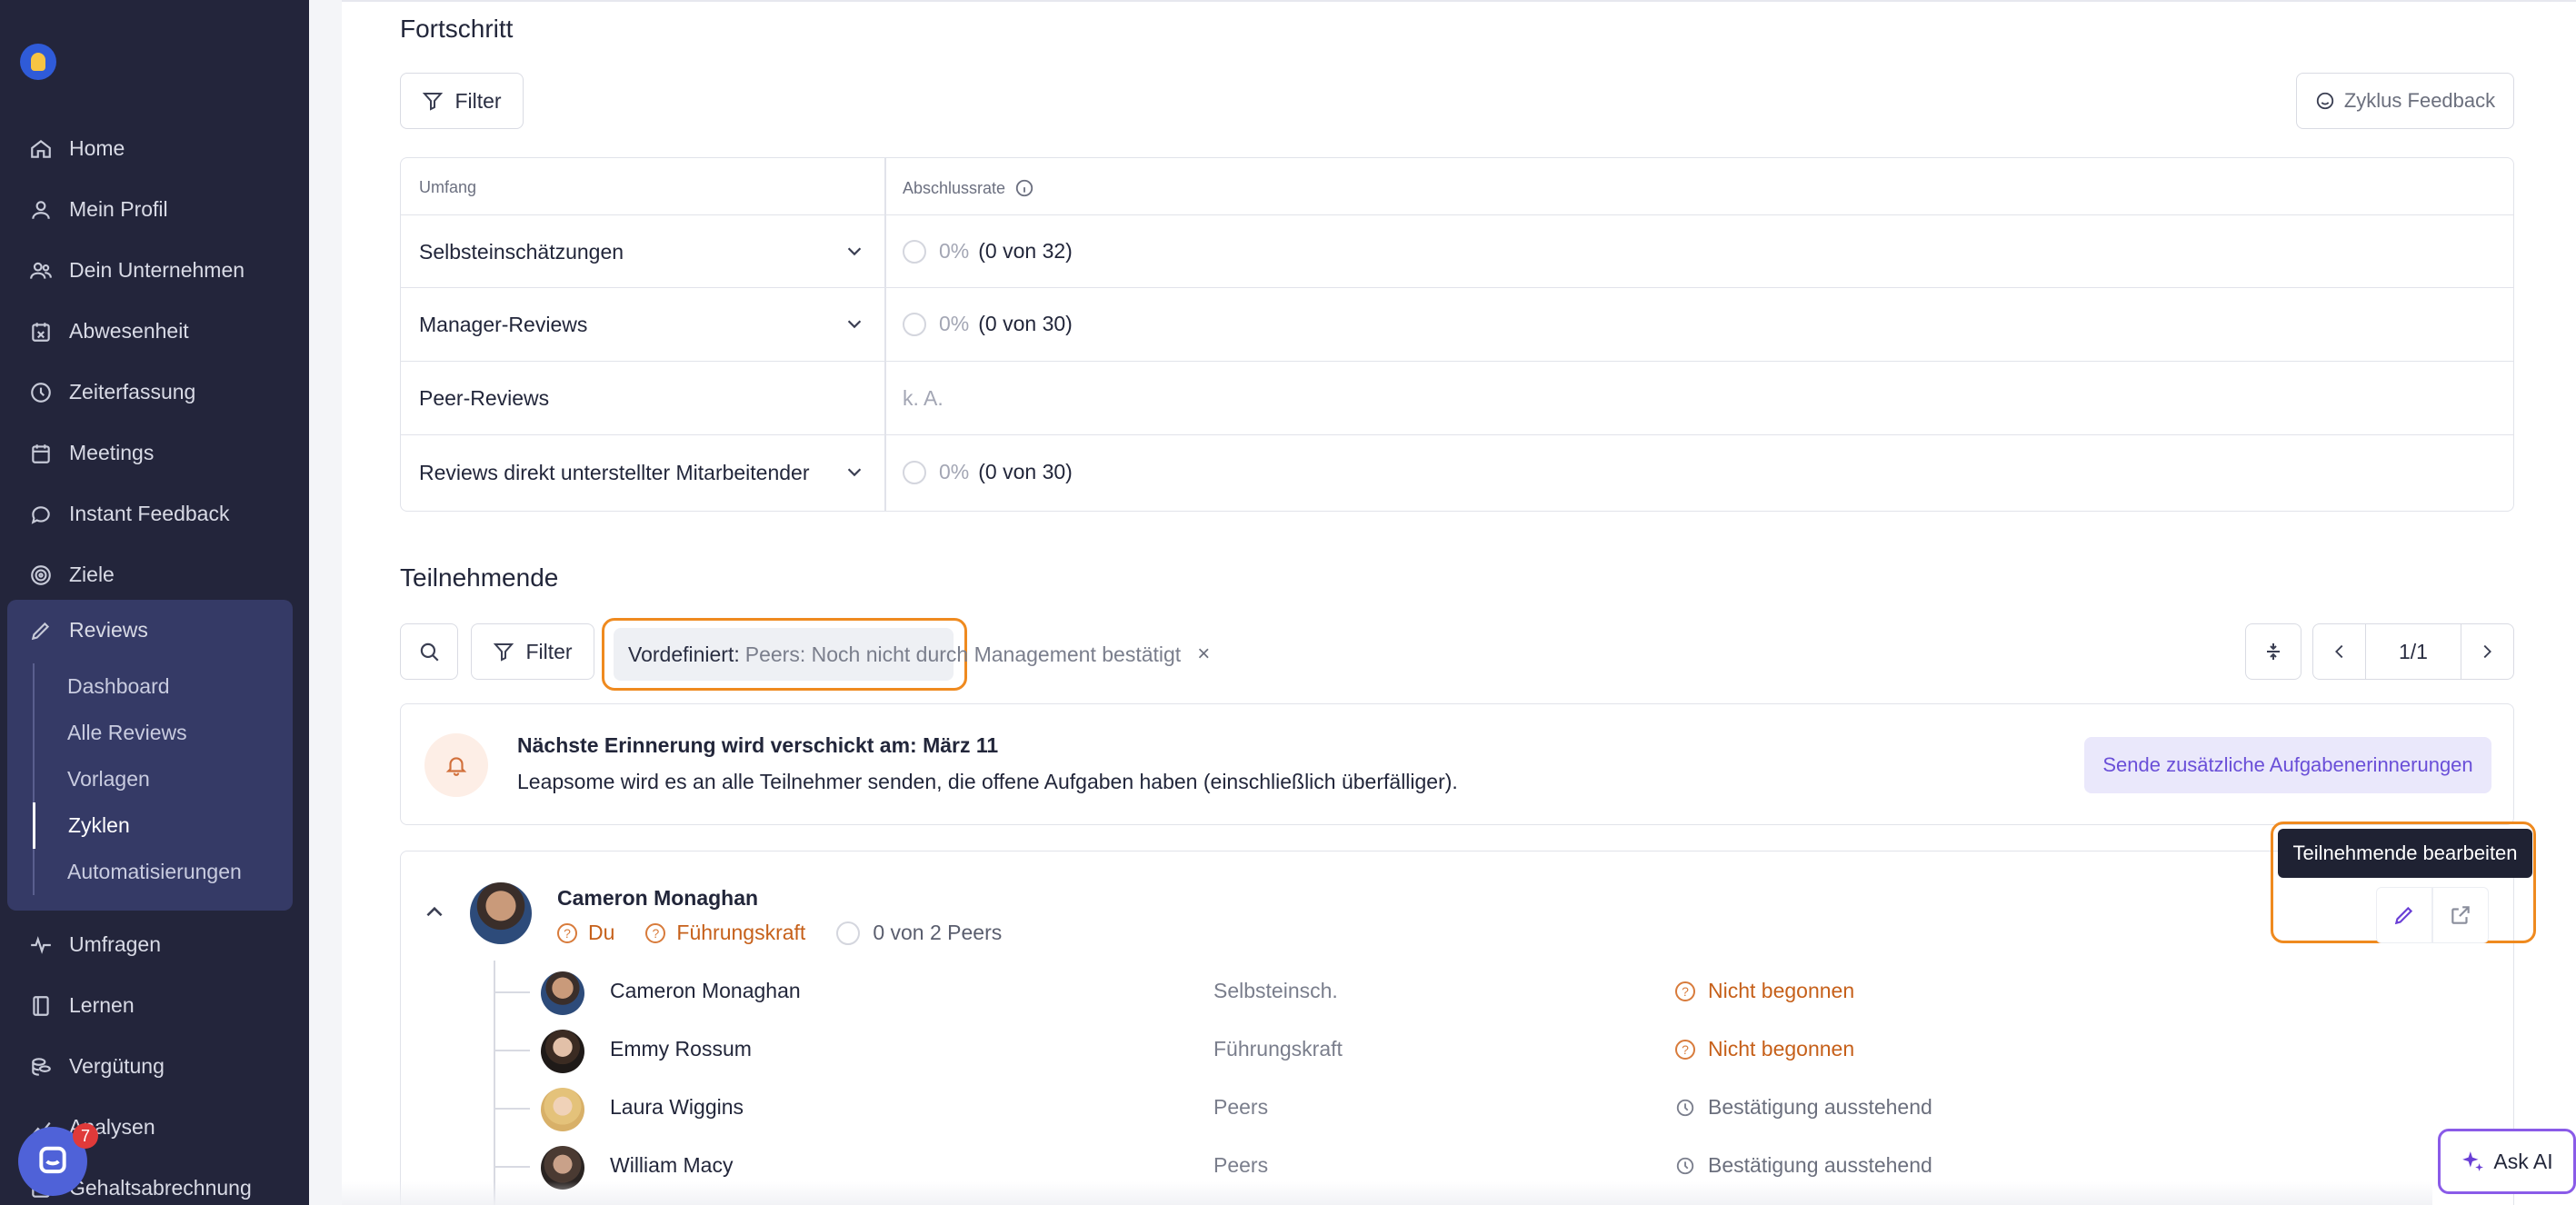  I want to click on review-status: Bestätigung ausstehend, so click(1803, 1165).